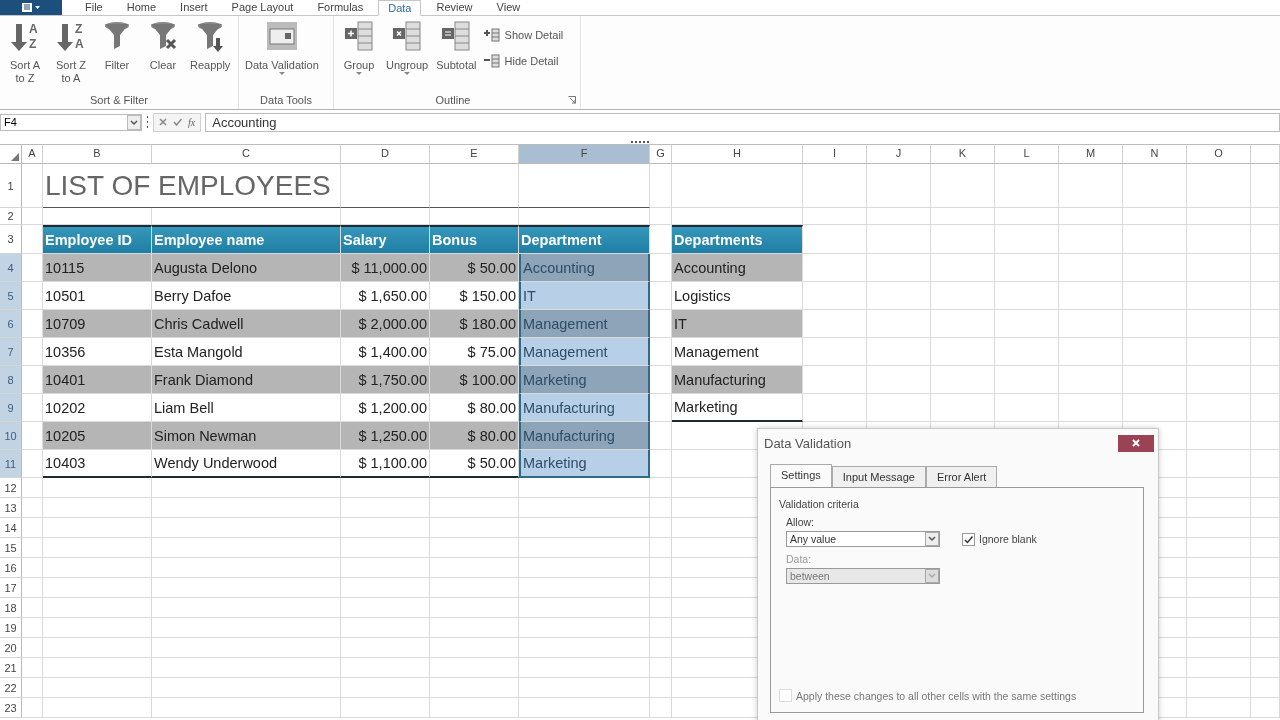 This screenshot has height=720, width=1280. I want to click on row-header: 19, so click(11, 628).